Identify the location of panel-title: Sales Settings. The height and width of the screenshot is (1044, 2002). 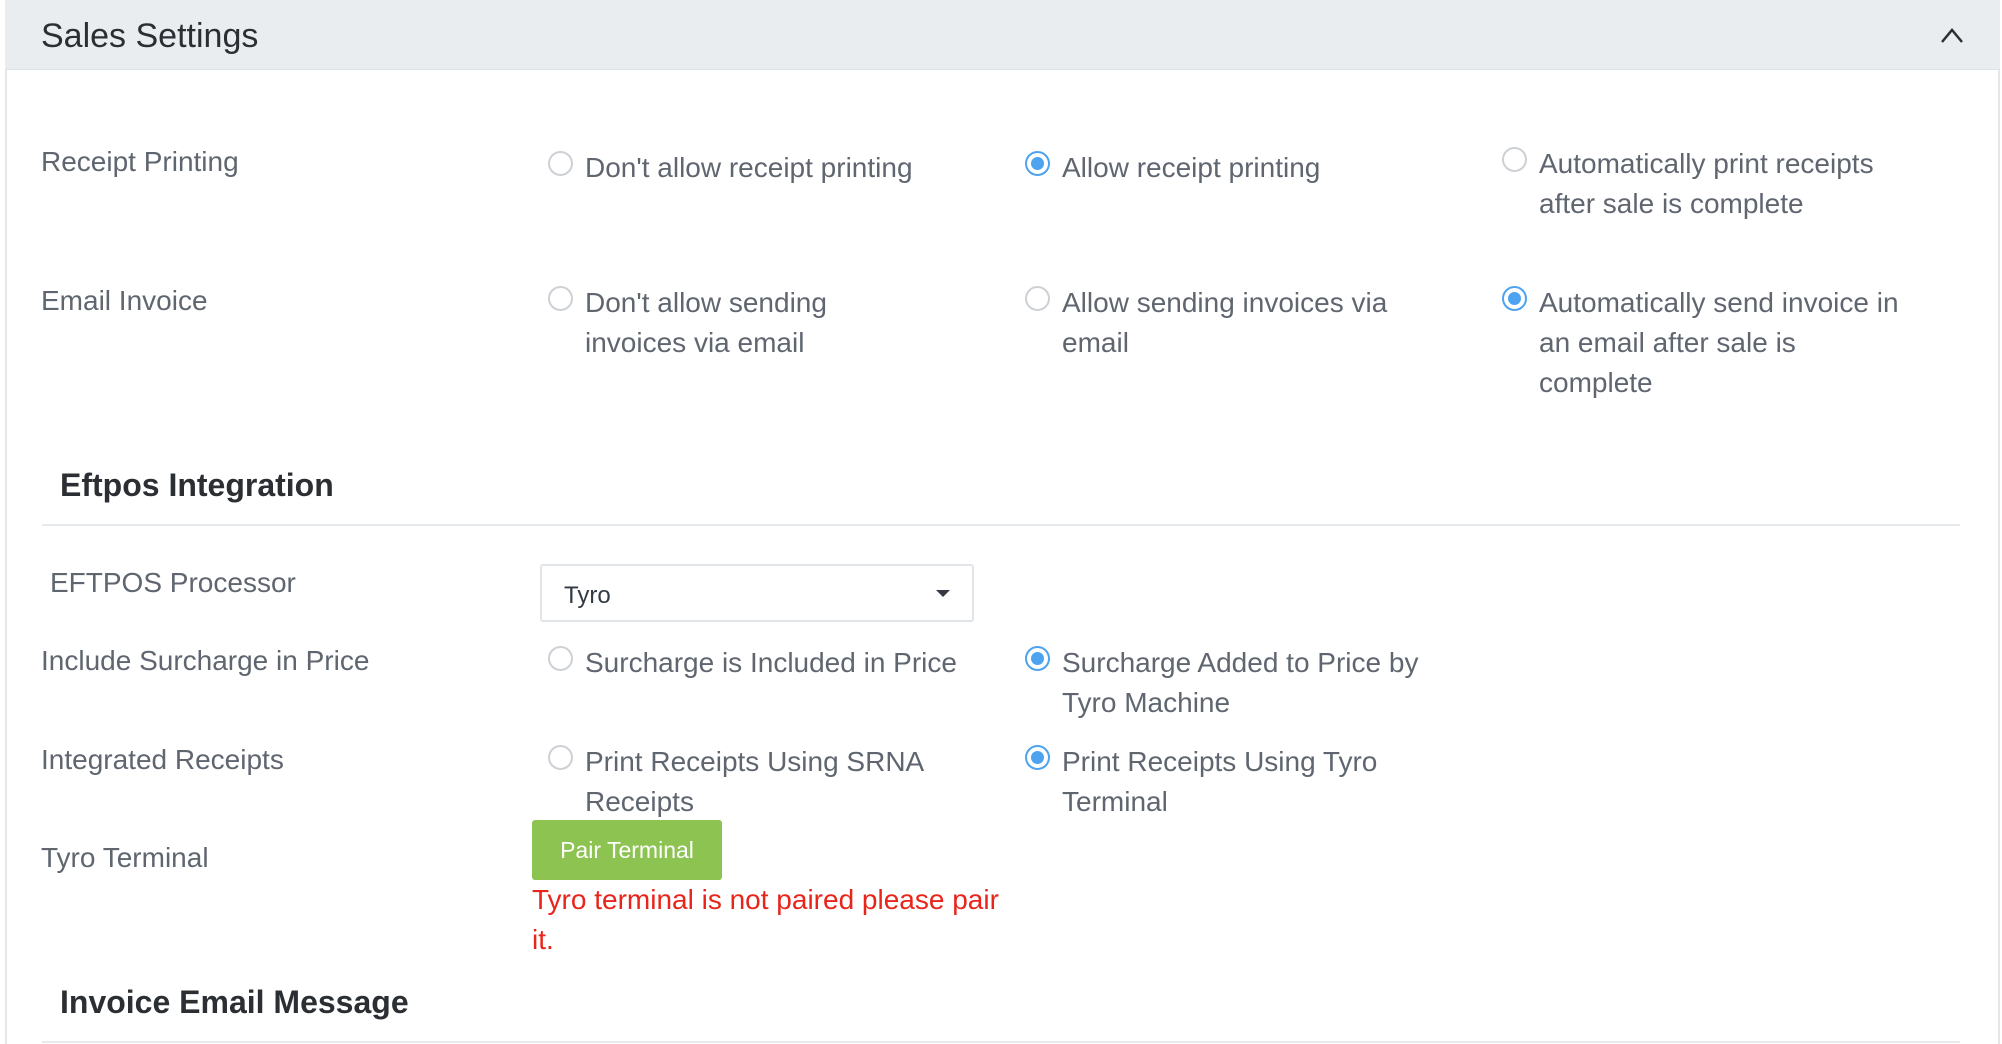
(150, 36).